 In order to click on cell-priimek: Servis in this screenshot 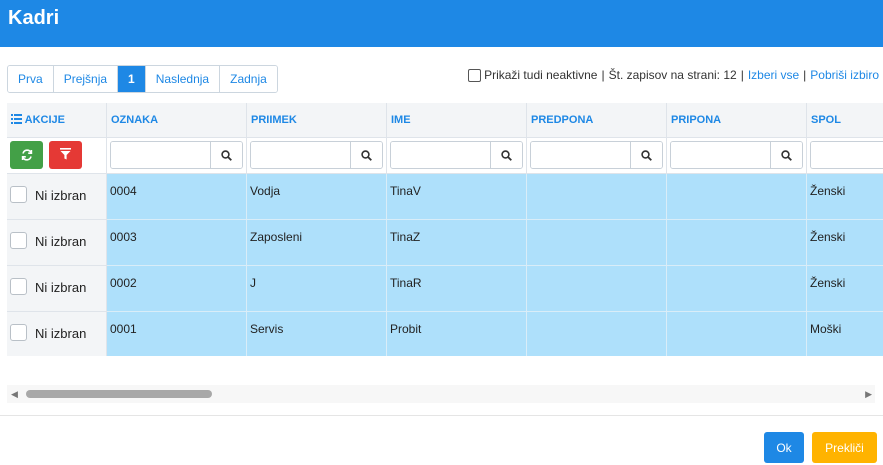, I will do `click(317, 334)`.